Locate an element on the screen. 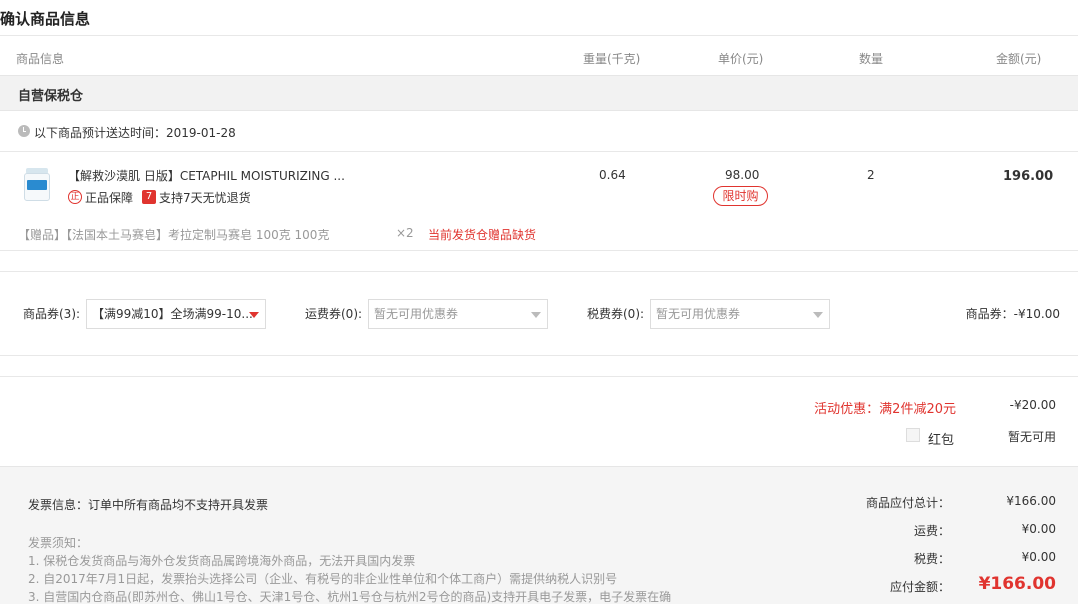 The height and width of the screenshot is (604, 1078). delivery-time: 以下商品预计送达时间：2019-01-28 is located at coordinates (135, 133).